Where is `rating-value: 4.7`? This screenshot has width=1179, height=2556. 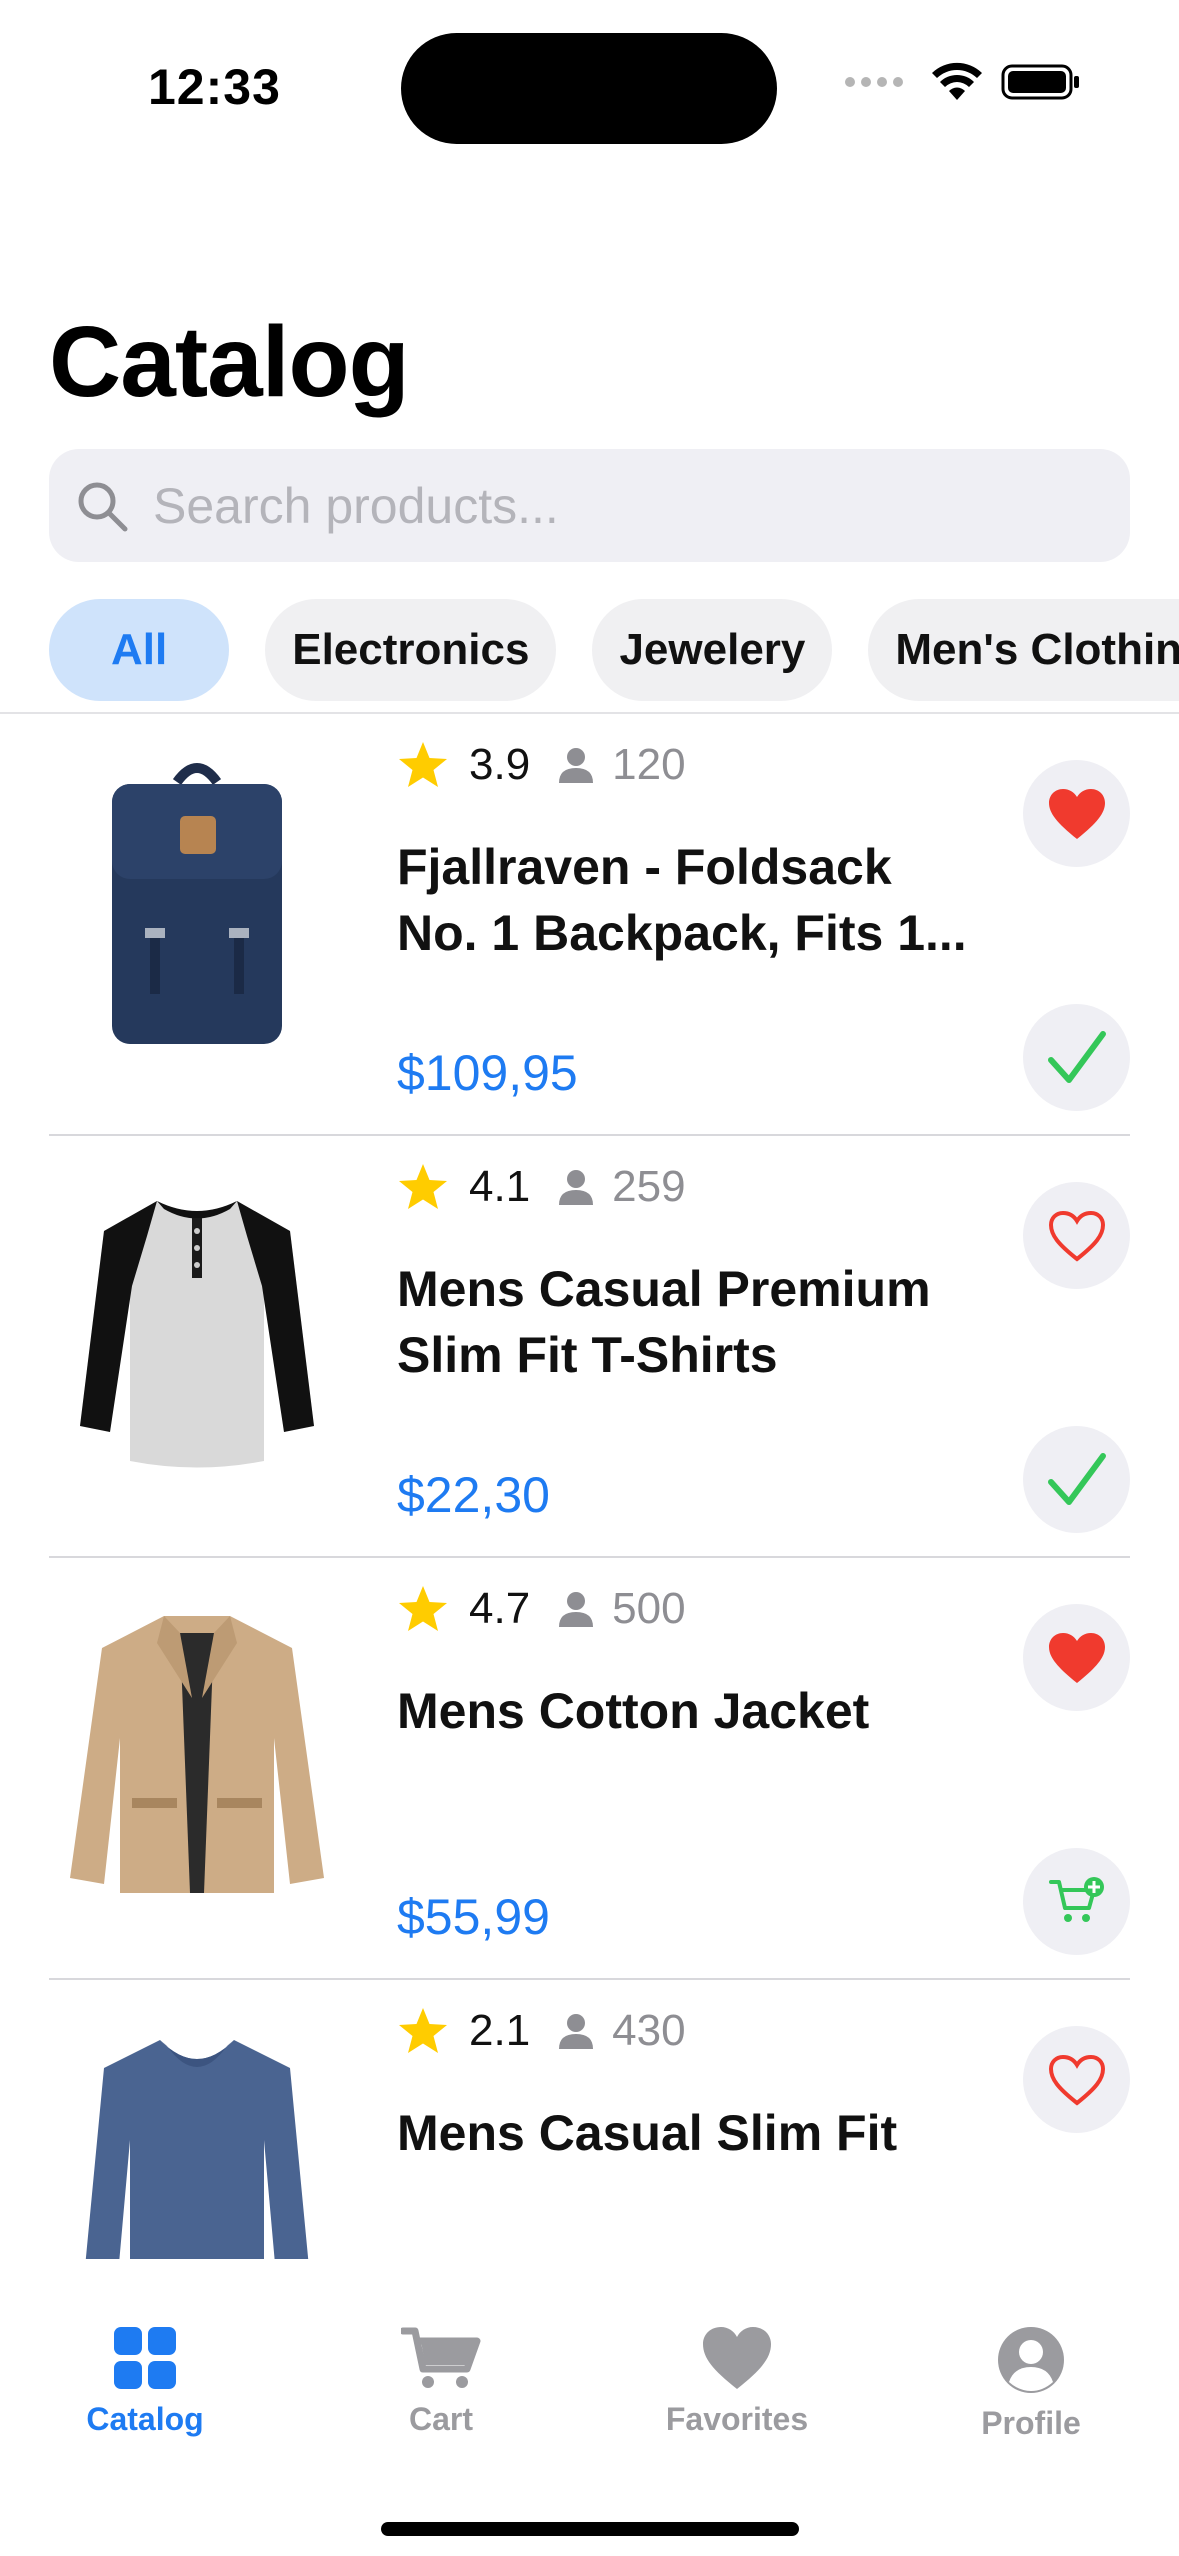 rating-value: 4.7 is located at coordinates (500, 1608).